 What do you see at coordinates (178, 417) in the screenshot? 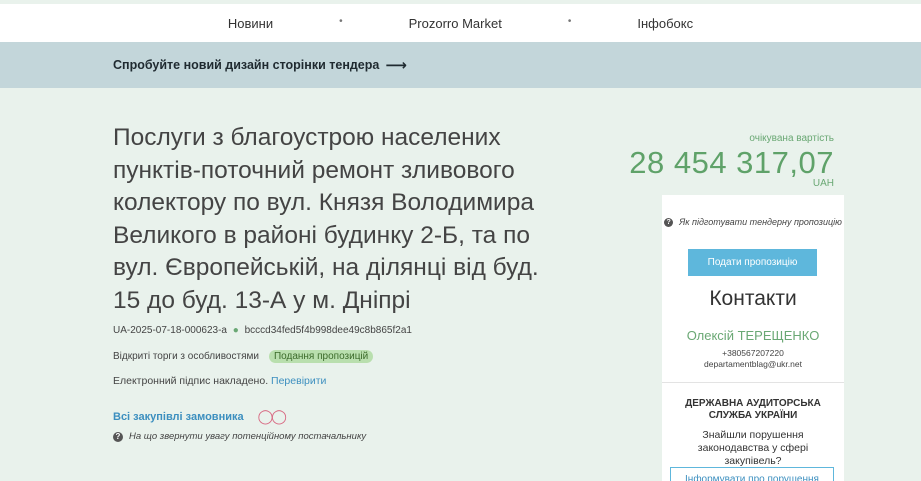
I see `all-buyer-tenders-link: Всі закупівлі замовника` at bounding box center [178, 417].